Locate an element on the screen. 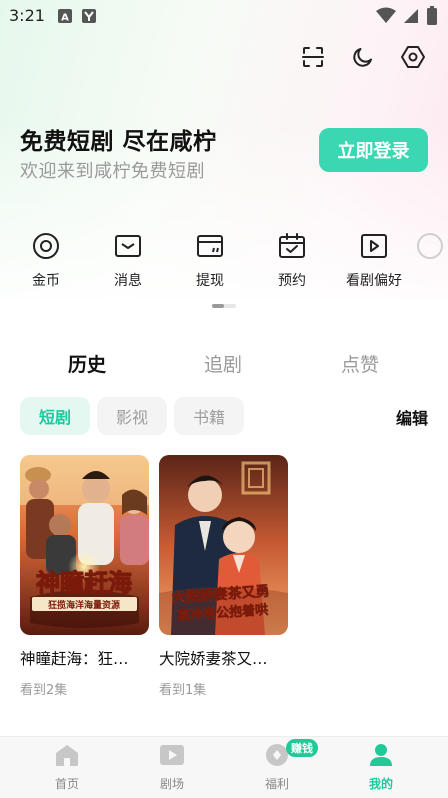 This screenshot has height=798, width=448. tab-history: 历史 is located at coordinates (87, 363).